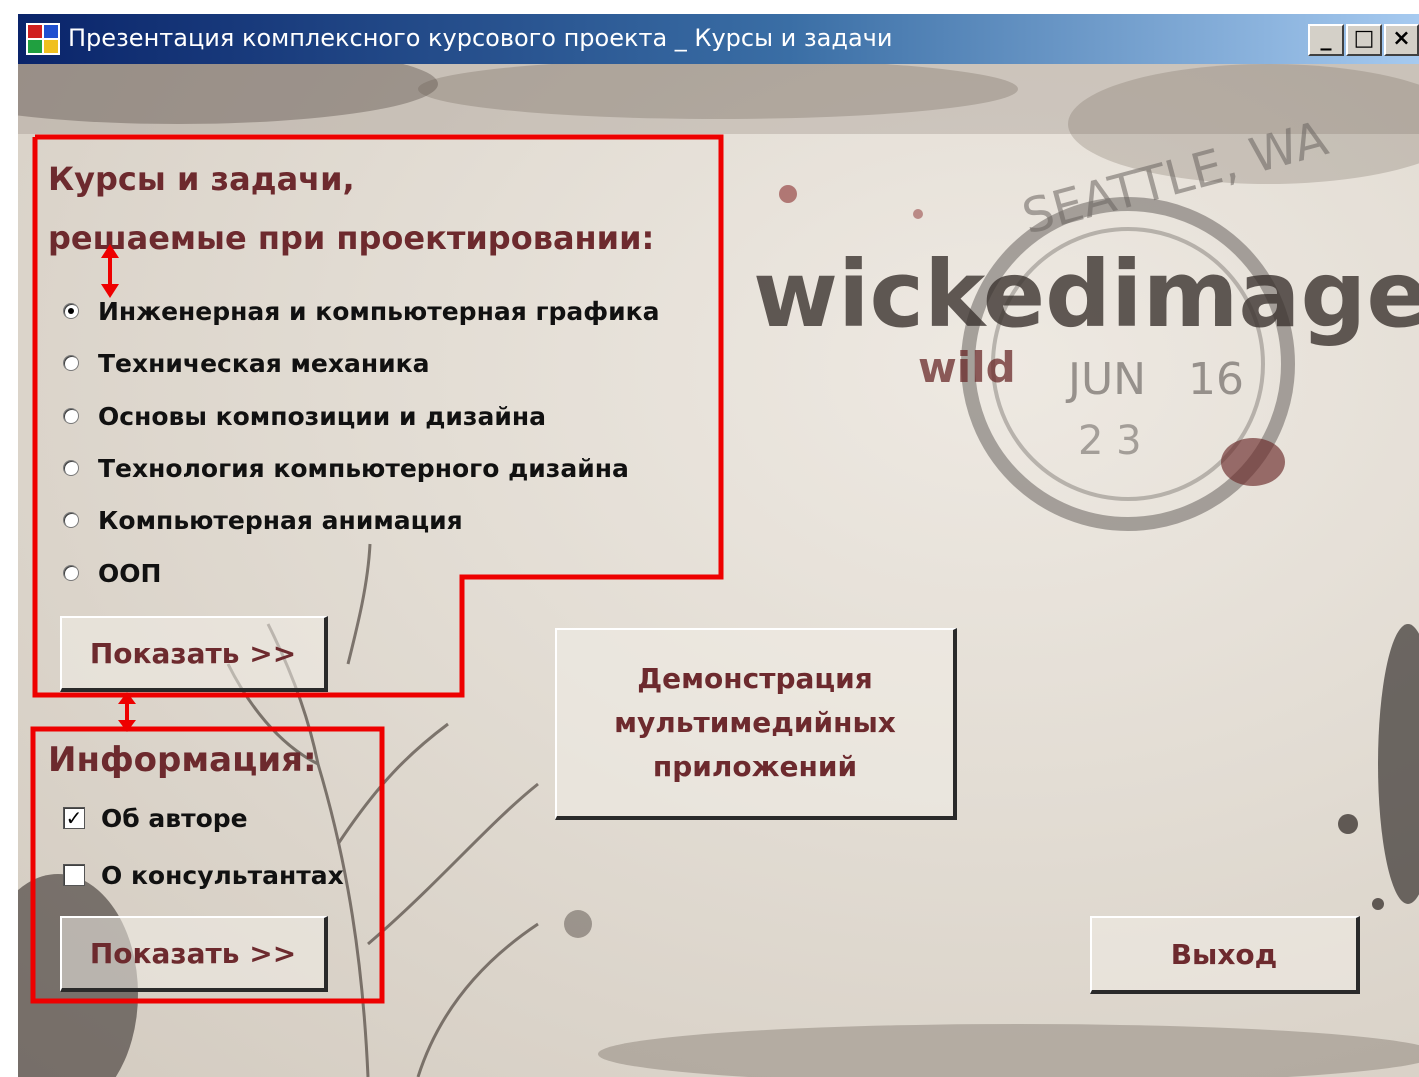 The height and width of the screenshot is (1077, 1419). What do you see at coordinates (379, 311) in the screenshot?
I see `radio-label: Инженерная и компьютерная графика` at bounding box center [379, 311].